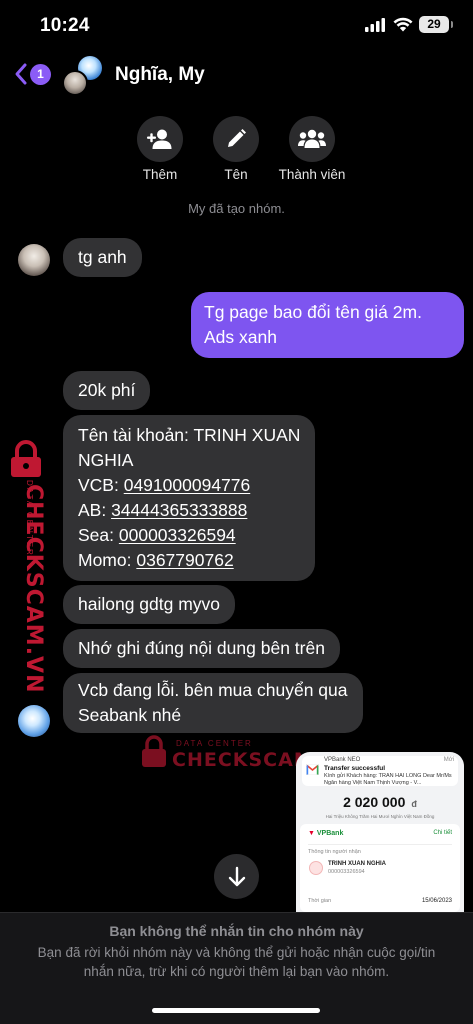 The image size is (473, 1024). What do you see at coordinates (214, 743) in the screenshot?
I see `watermark-small-text: DATA CENTER` at bounding box center [214, 743].